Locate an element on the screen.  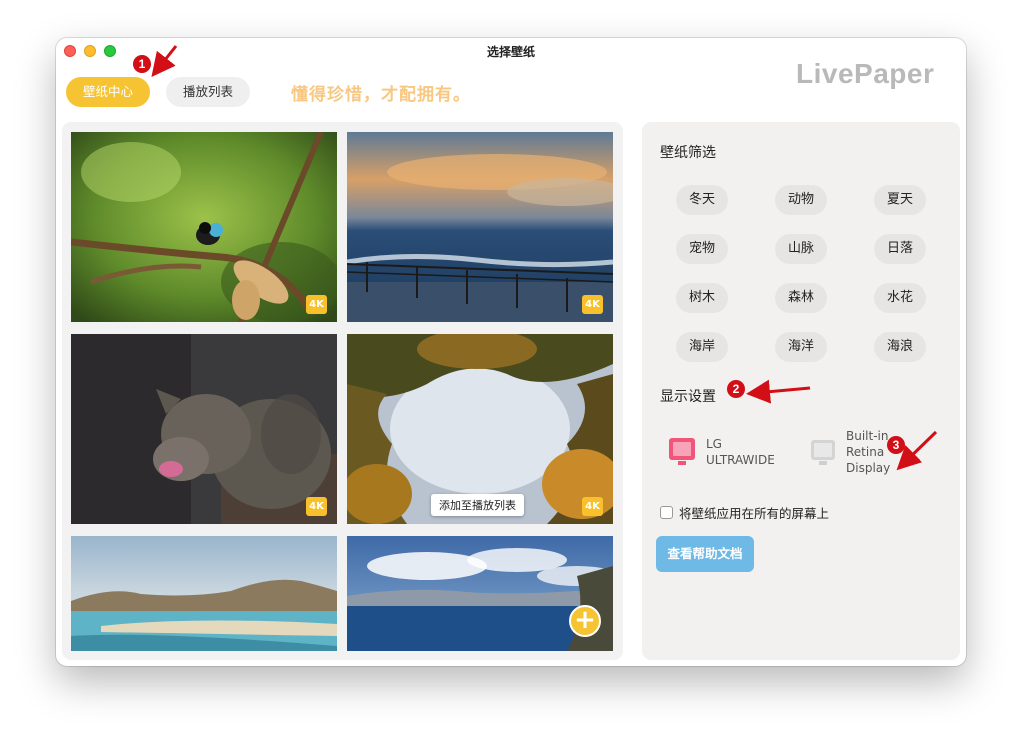
wallpaper-tile-ocean: + is located at coordinates (480, 593).